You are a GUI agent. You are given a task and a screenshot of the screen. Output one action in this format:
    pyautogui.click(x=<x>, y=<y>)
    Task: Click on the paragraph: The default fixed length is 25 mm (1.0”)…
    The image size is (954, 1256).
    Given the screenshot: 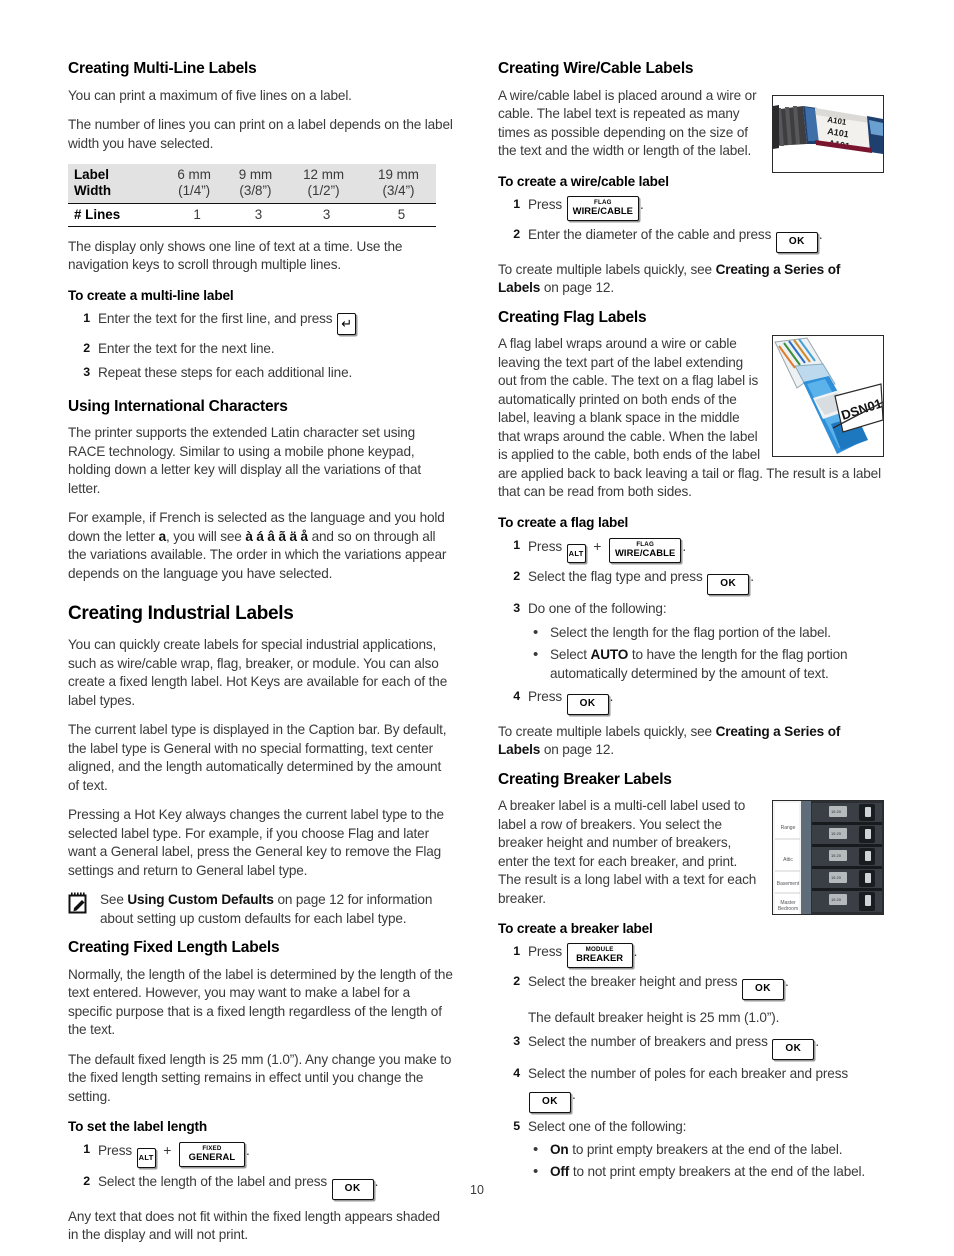 What is the action you would take?
    pyautogui.click(x=260, y=1077)
    